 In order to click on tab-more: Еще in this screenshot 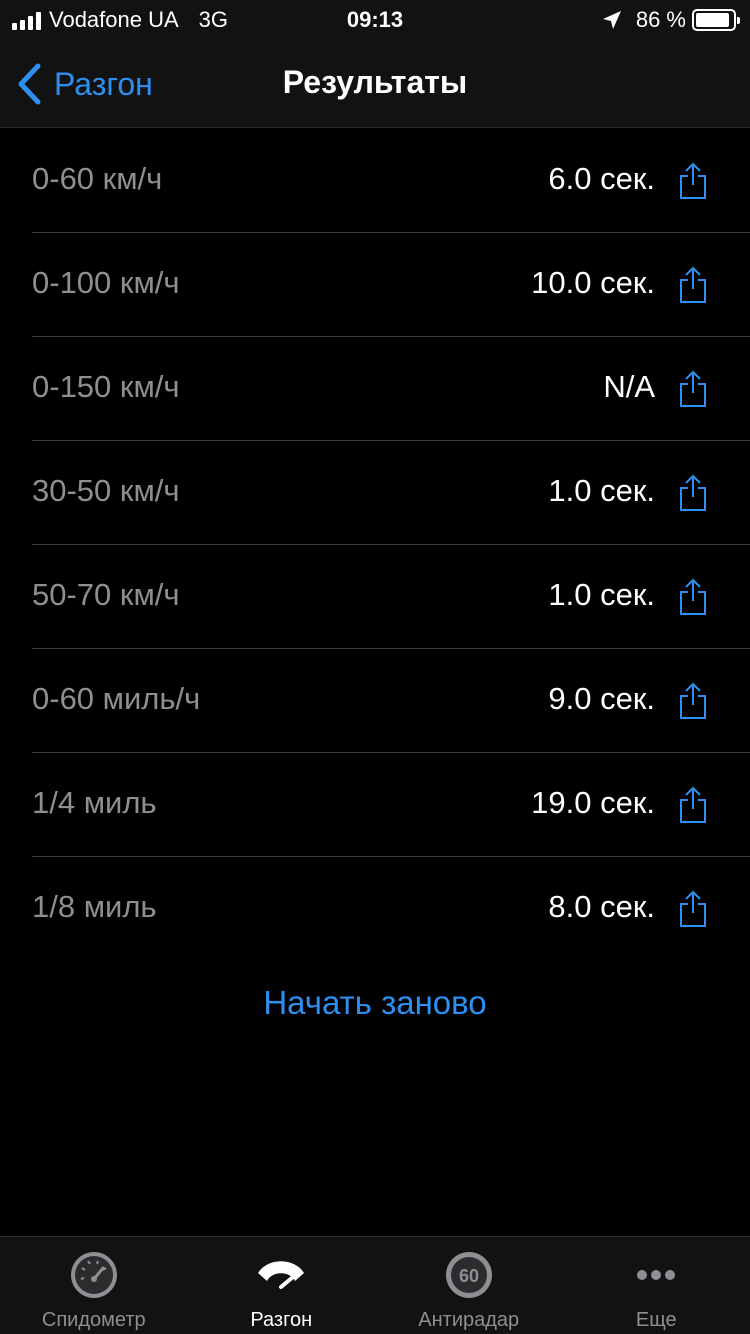, I will do `click(656, 1285)`.